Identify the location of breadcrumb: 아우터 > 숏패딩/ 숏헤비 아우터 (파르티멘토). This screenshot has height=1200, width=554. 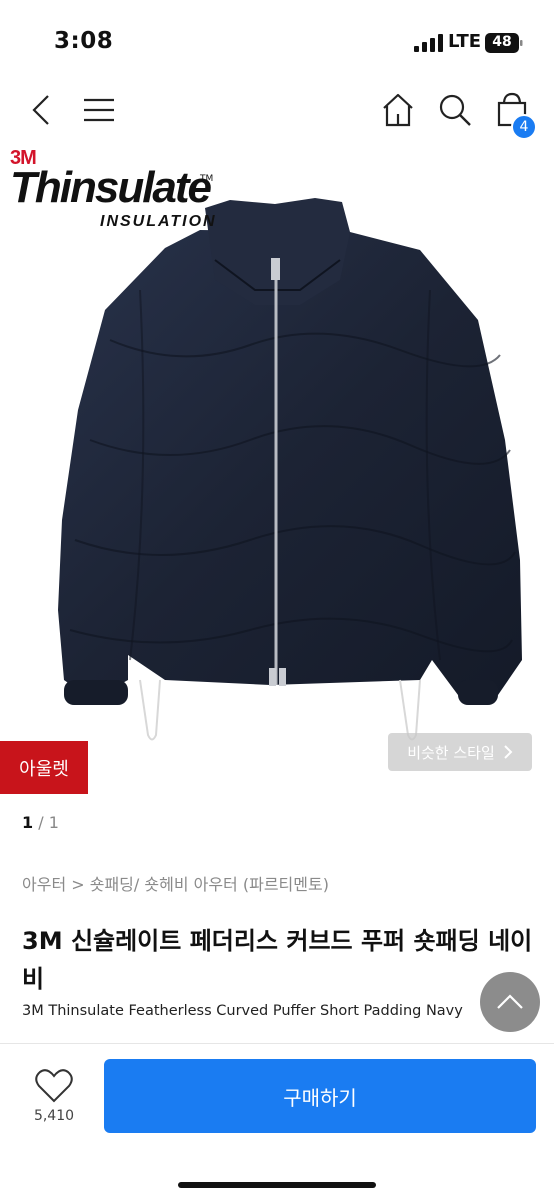
(175, 883).